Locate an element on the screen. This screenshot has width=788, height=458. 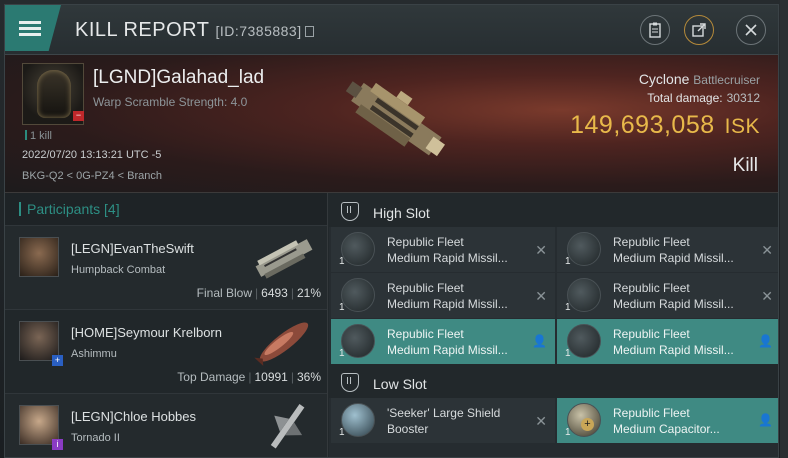
high-slot-icon is located at coordinates (350, 211).